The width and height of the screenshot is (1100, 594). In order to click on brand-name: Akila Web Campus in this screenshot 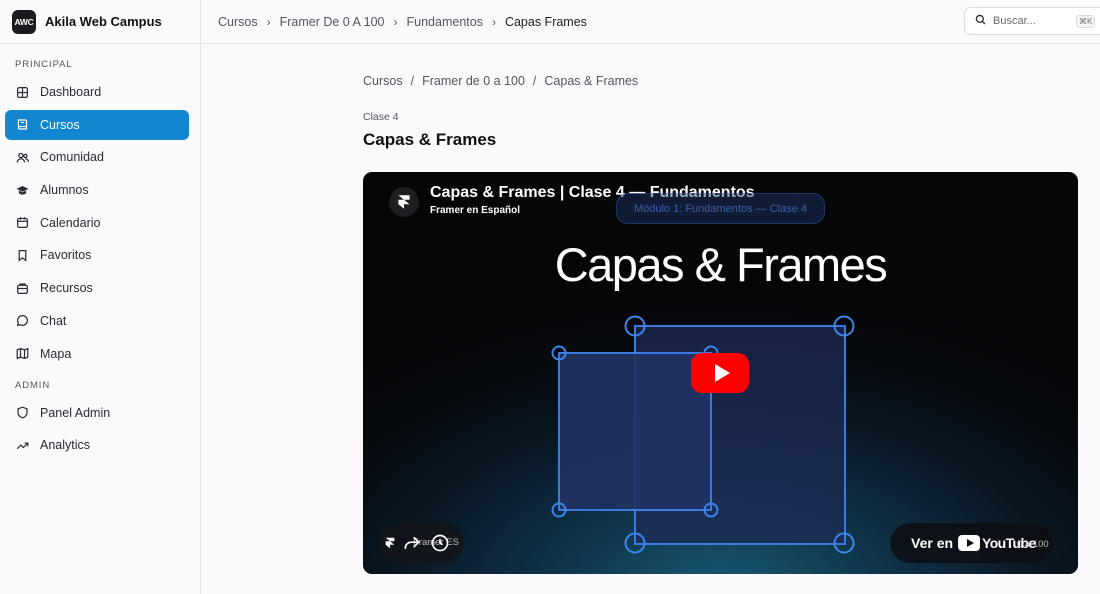, I will do `click(103, 21)`.